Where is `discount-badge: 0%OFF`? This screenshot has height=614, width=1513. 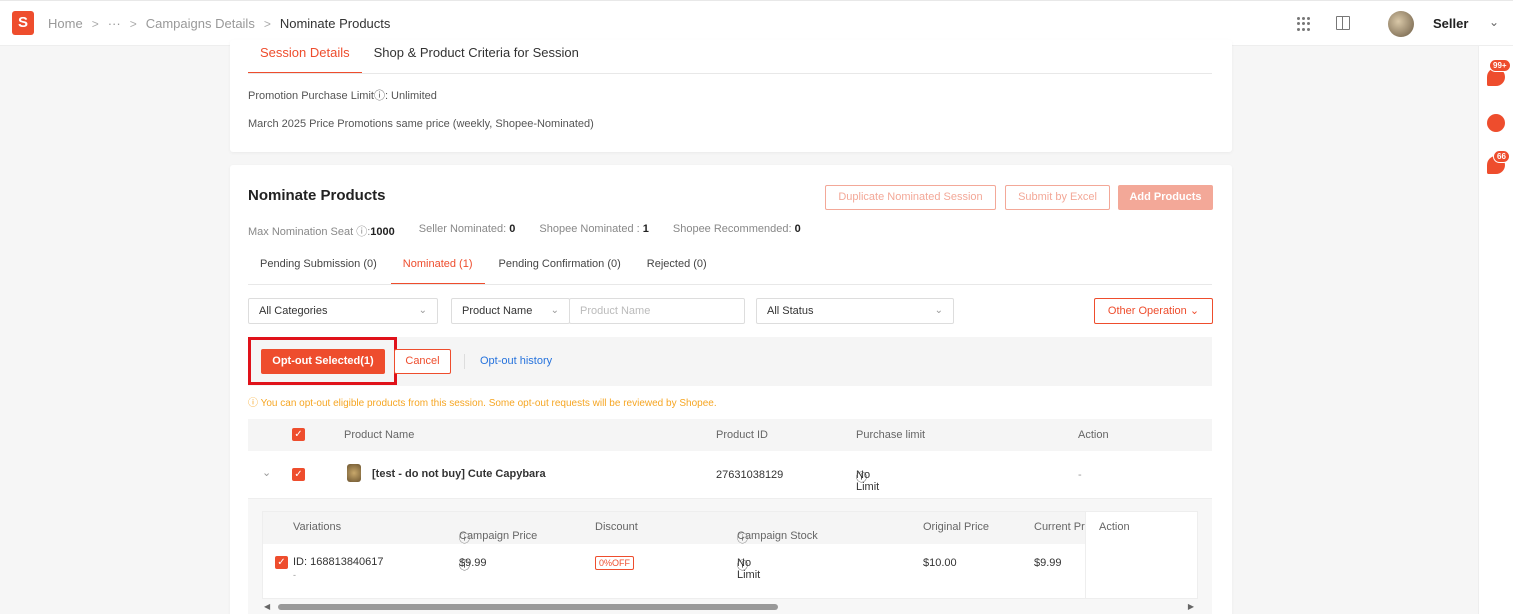
discount-badge: 0%OFF is located at coordinates (615, 563).